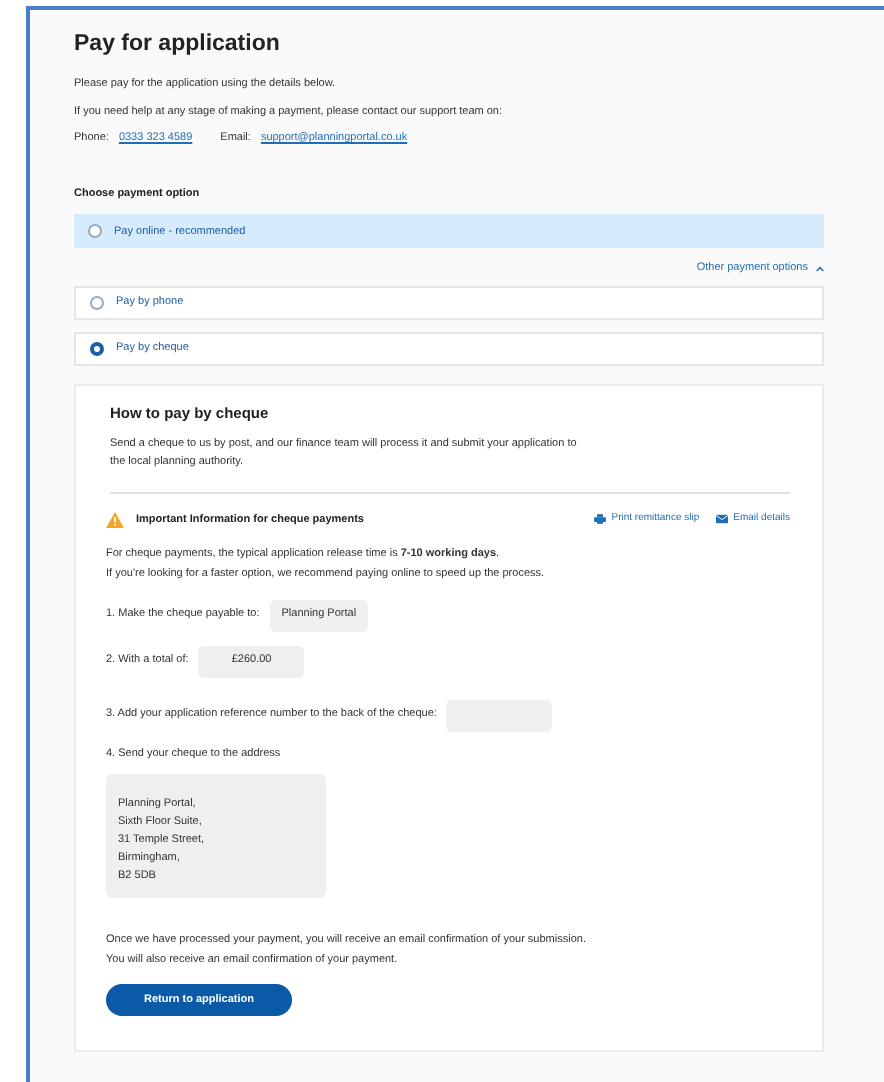  What do you see at coordinates (115, 519) in the screenshot?
I see `warning-icon` at bounding box center [115, 519].